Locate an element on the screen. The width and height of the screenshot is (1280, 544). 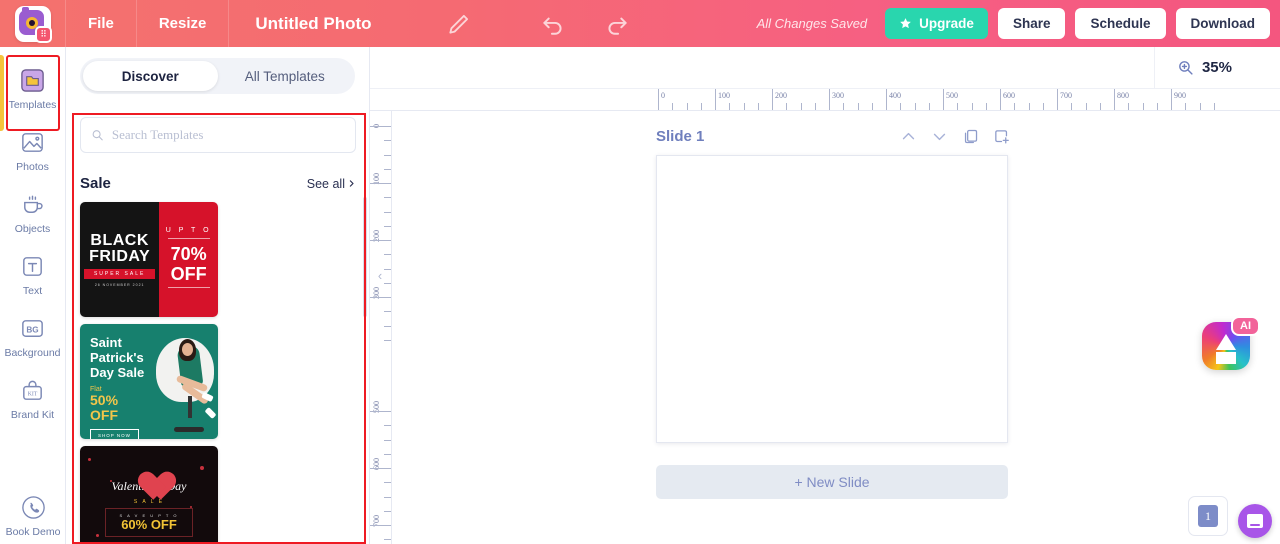
ruler-tick-label: 800 is located at coordinates (1123, 95).